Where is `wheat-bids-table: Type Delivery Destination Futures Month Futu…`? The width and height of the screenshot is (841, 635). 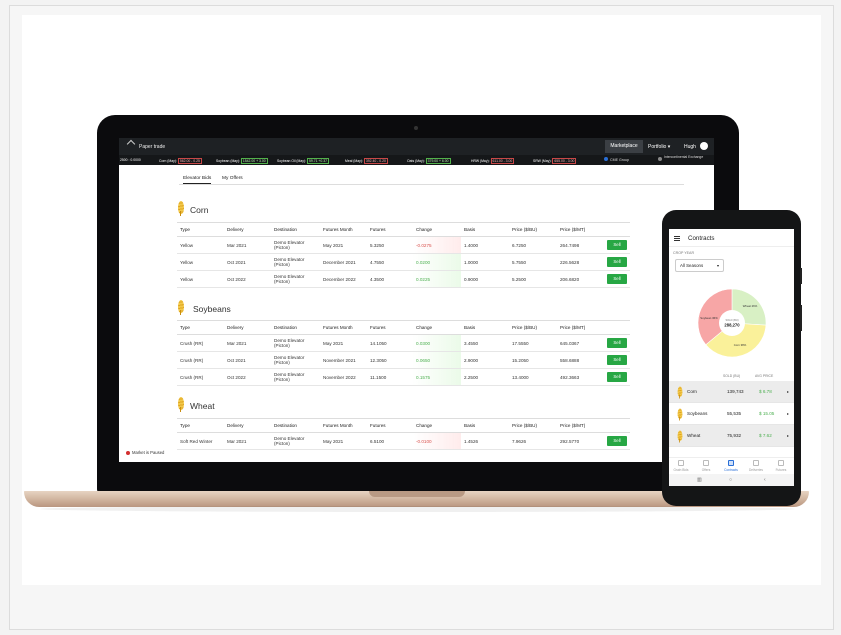 wheat-bids-table: Type Delivery Destination Futures Month Futu… is located at coordinates (403, 434).